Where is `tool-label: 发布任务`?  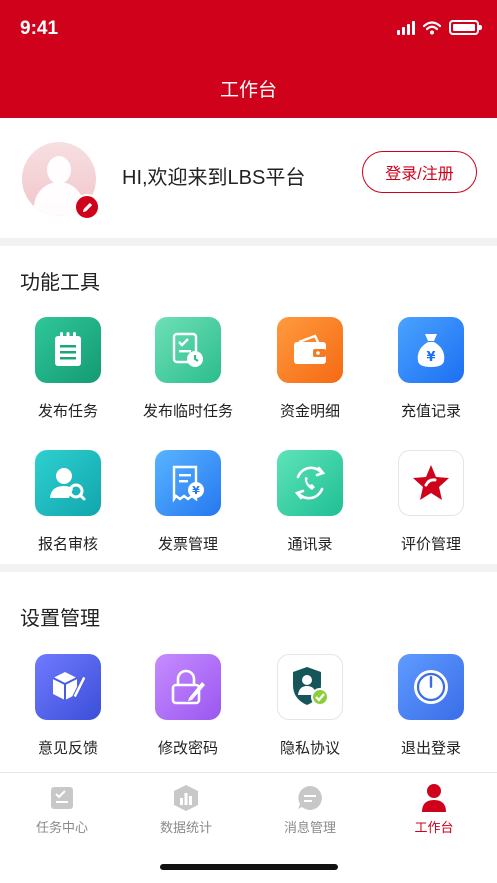
tool-label: 发布任务 is located at coordinates (67, 411).